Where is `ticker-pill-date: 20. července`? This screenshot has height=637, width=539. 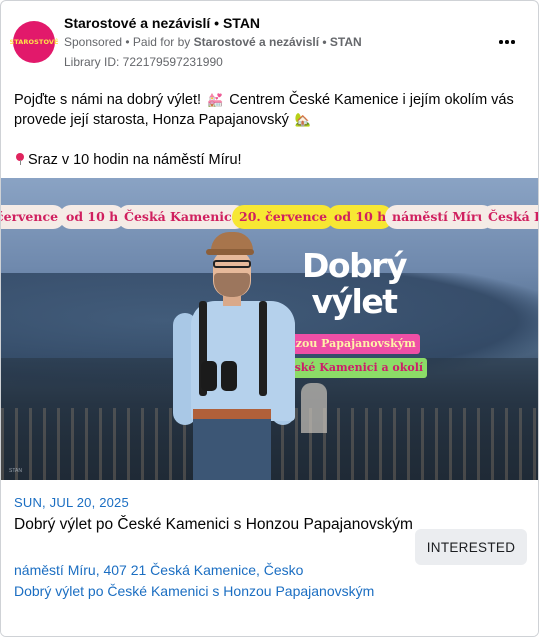
ticker-pill-date: 20. července is located at coordinates (283, 217).